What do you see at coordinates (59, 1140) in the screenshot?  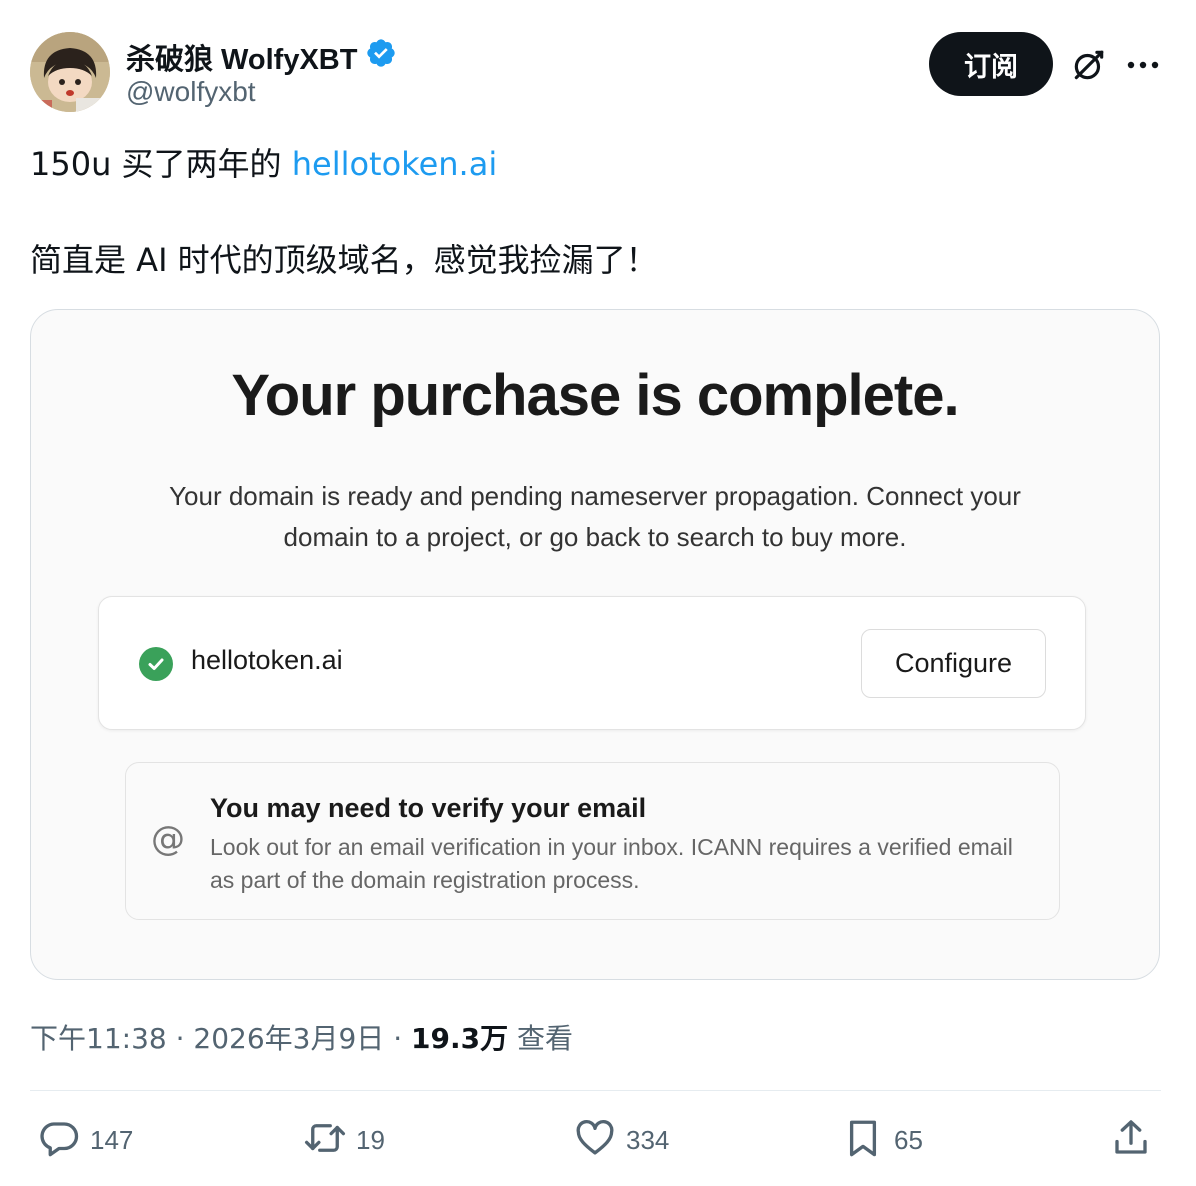 I see `reply-icon` at bounding box center [59, 1140].